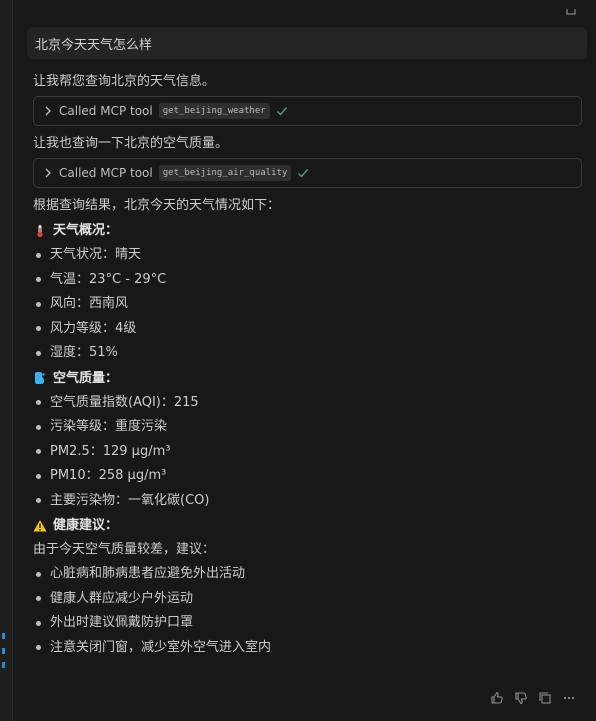  I want to click on list-item-text: 风力等级：4级, so click(93, 328).